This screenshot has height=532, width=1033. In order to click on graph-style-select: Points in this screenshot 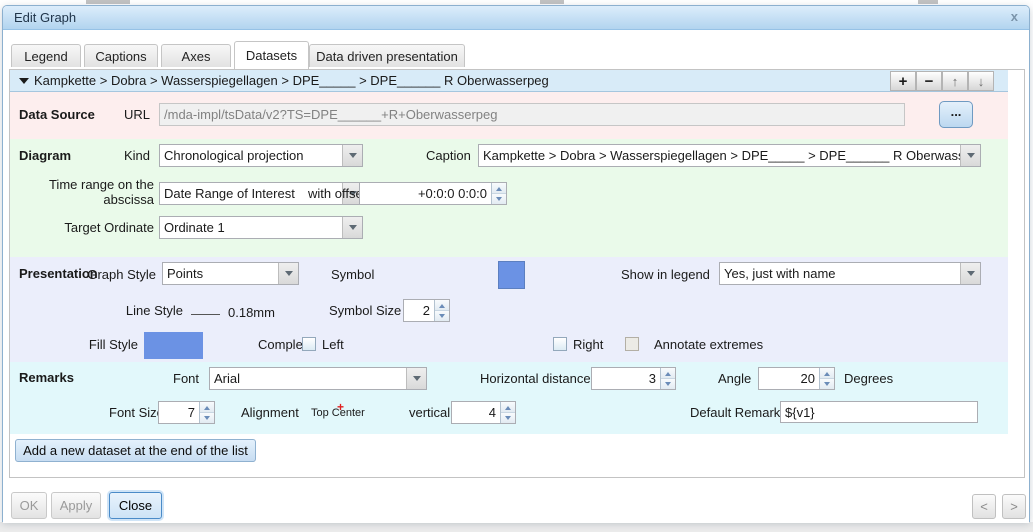, I will do `click(230, 273)`.